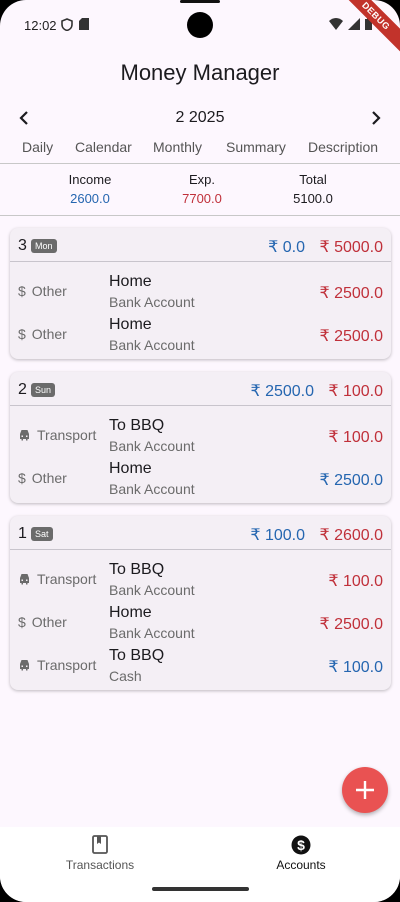 The width and height of the screenshot is (400, 902). Describe the element at coordinates (200, 533) in the screenshot. I see `day-header: 1 Sat ₹ 100.0 ₹ 2600.0` at that location.